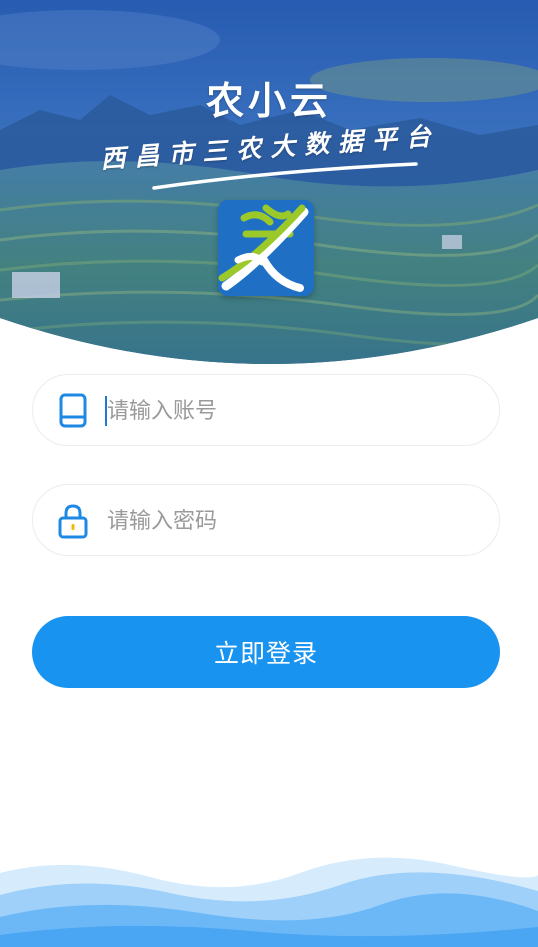 The image size is (538, 947). Describe the element at coordinates (269, 902) in the screenshot. I see `decorative-waves` at that location.